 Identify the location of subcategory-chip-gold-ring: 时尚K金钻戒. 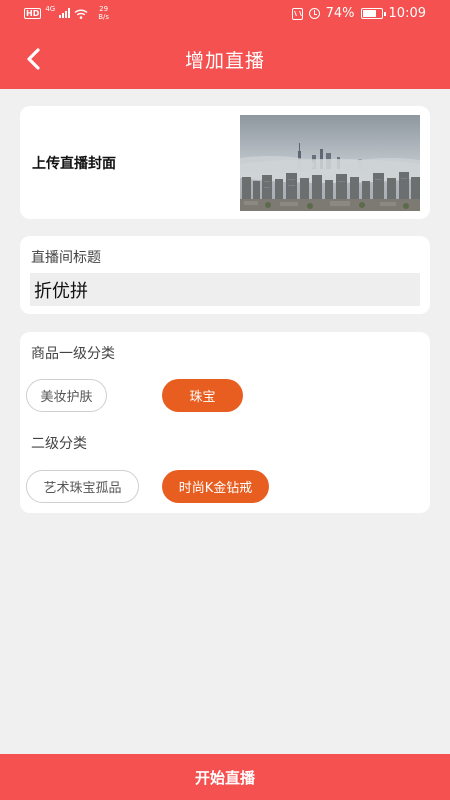
(215, 486).